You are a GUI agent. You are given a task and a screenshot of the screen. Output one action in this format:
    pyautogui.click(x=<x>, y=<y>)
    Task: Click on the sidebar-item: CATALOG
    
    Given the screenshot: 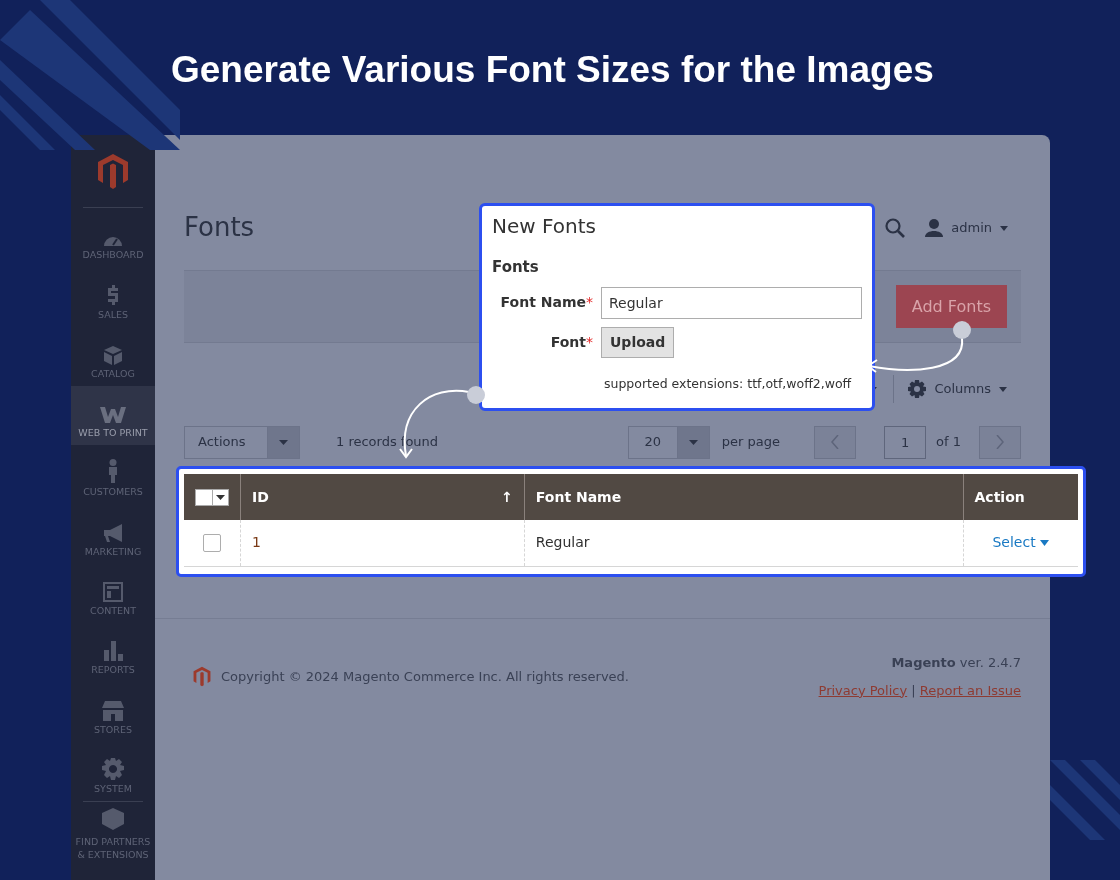 What is the action you would take?
    pyautogui.click(x=113, y=356)
    